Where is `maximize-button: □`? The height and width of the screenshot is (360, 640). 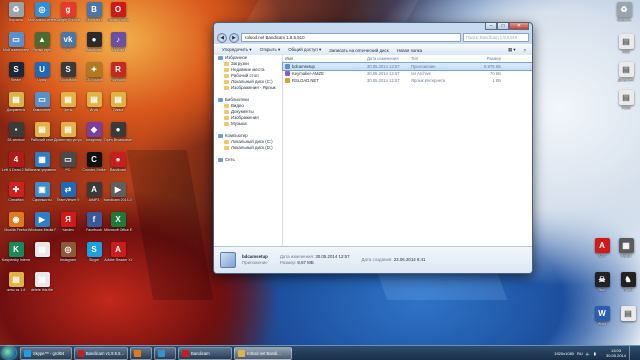 maximize-button: □ is located at coordinates (503, 26).